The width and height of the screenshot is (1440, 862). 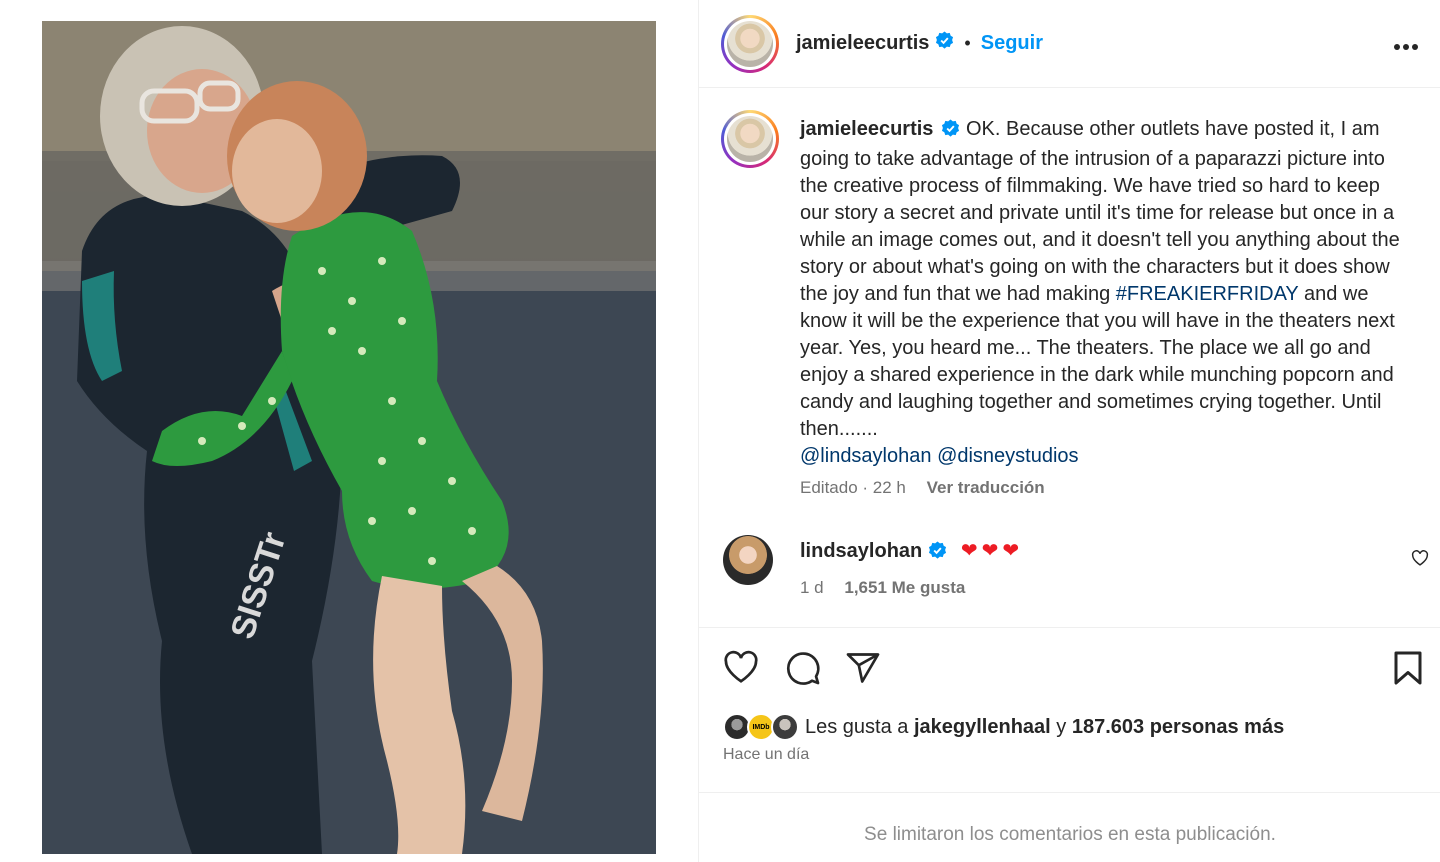 I want to click on comment-icon, so click(x=803, y=670).